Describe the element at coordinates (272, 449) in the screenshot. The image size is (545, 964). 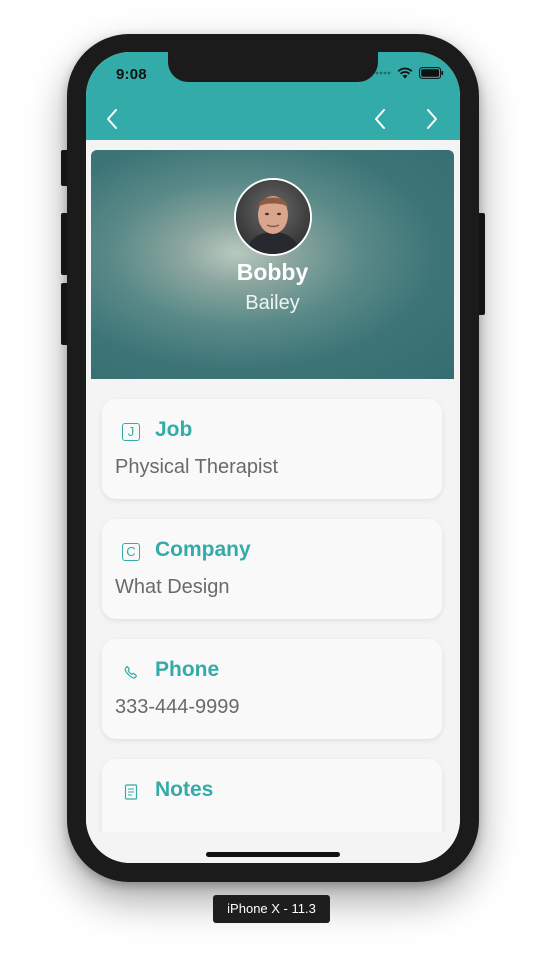
I see `job-card: J Job Physical Therapist` at that location.